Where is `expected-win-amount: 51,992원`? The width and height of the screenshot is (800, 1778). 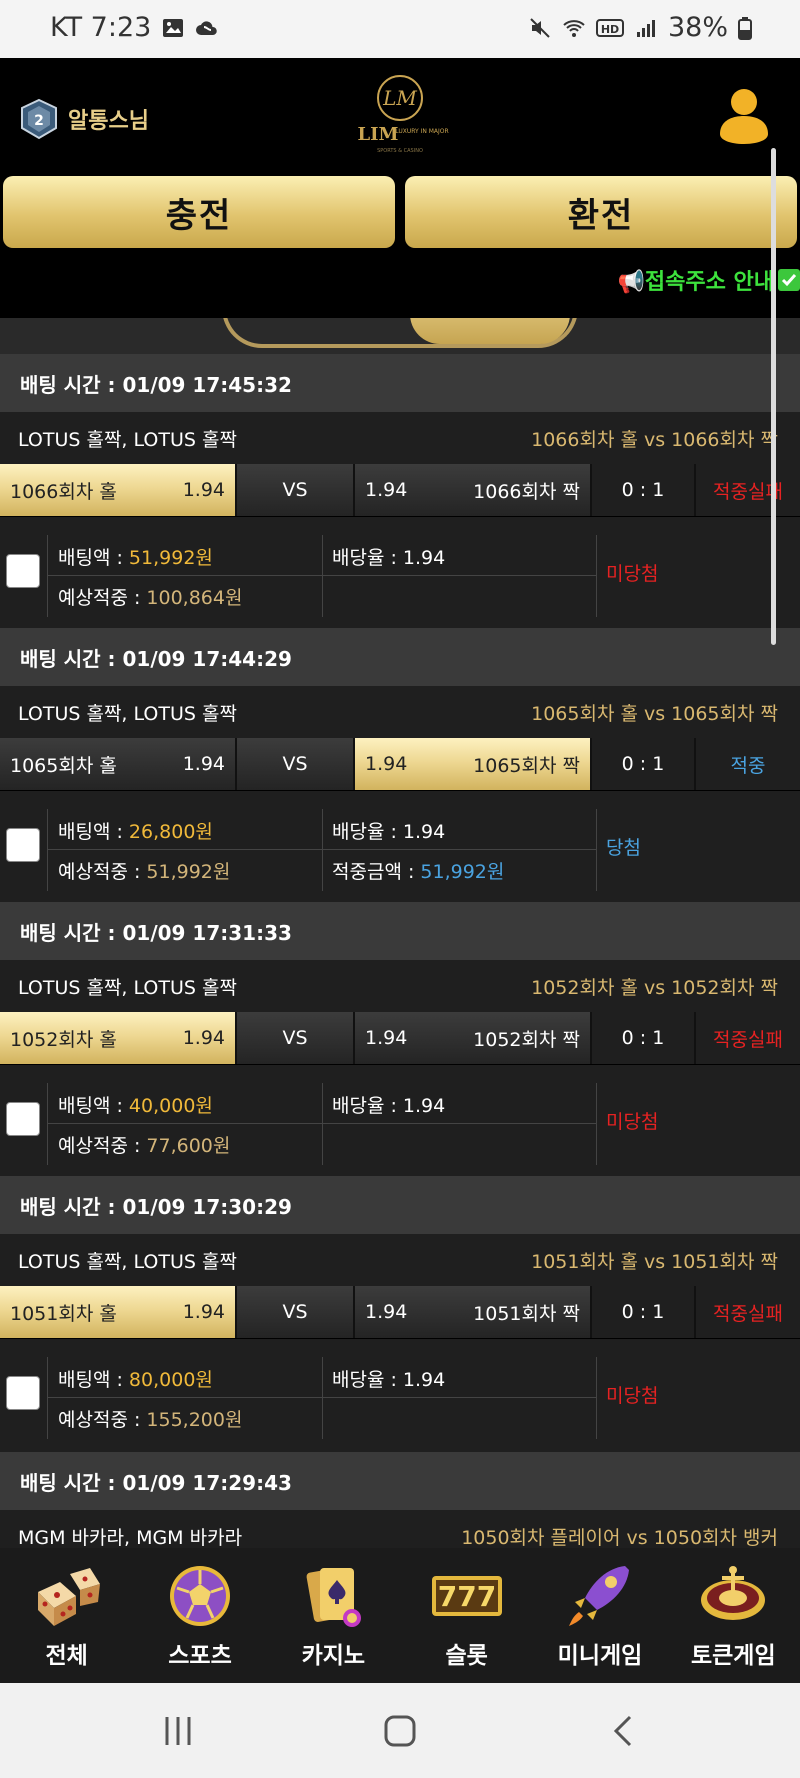 expected-win-amount: 51,992원 is located at coordinates (188, 872).